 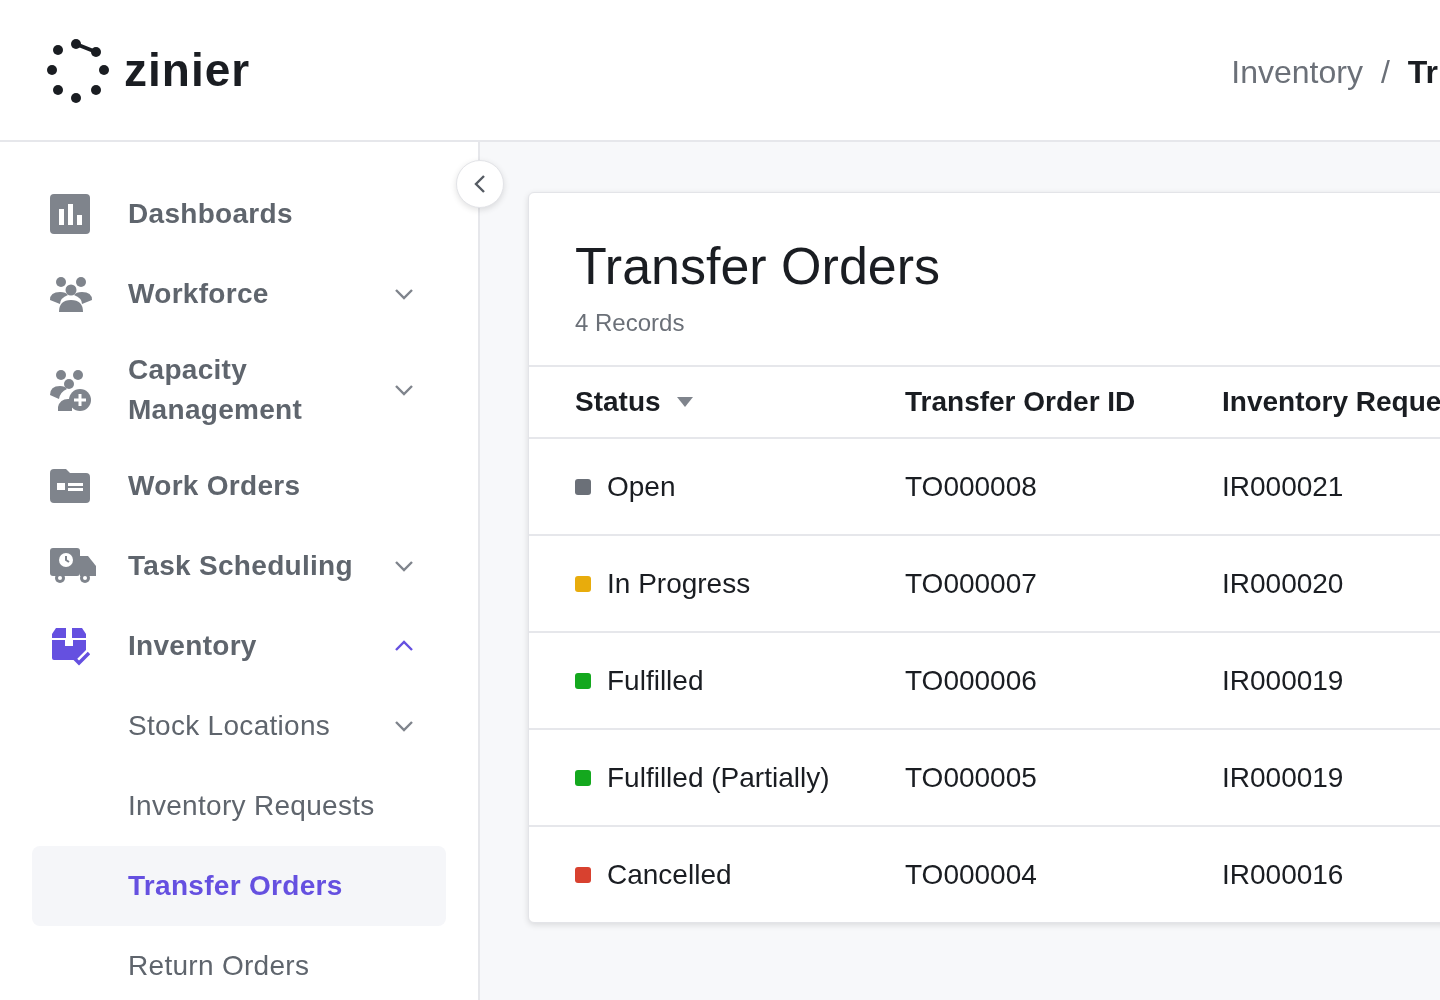 What do you see at coordinates (1331, 402) in the screenshot?
I see `column-header: Inventory Reque` at bounding box center [1331, 402].